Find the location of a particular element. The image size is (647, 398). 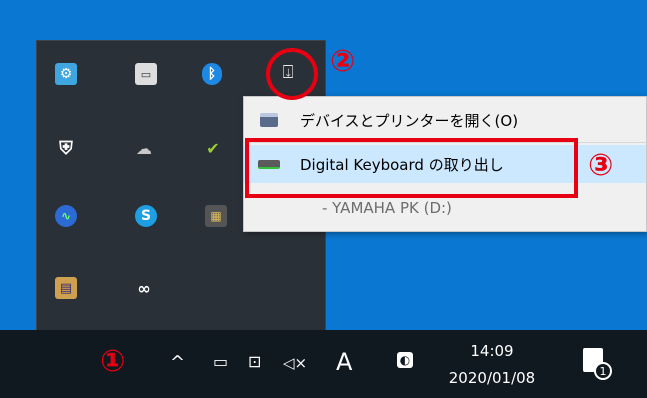

eject-highlight-box is located at coordinates (411, 168).